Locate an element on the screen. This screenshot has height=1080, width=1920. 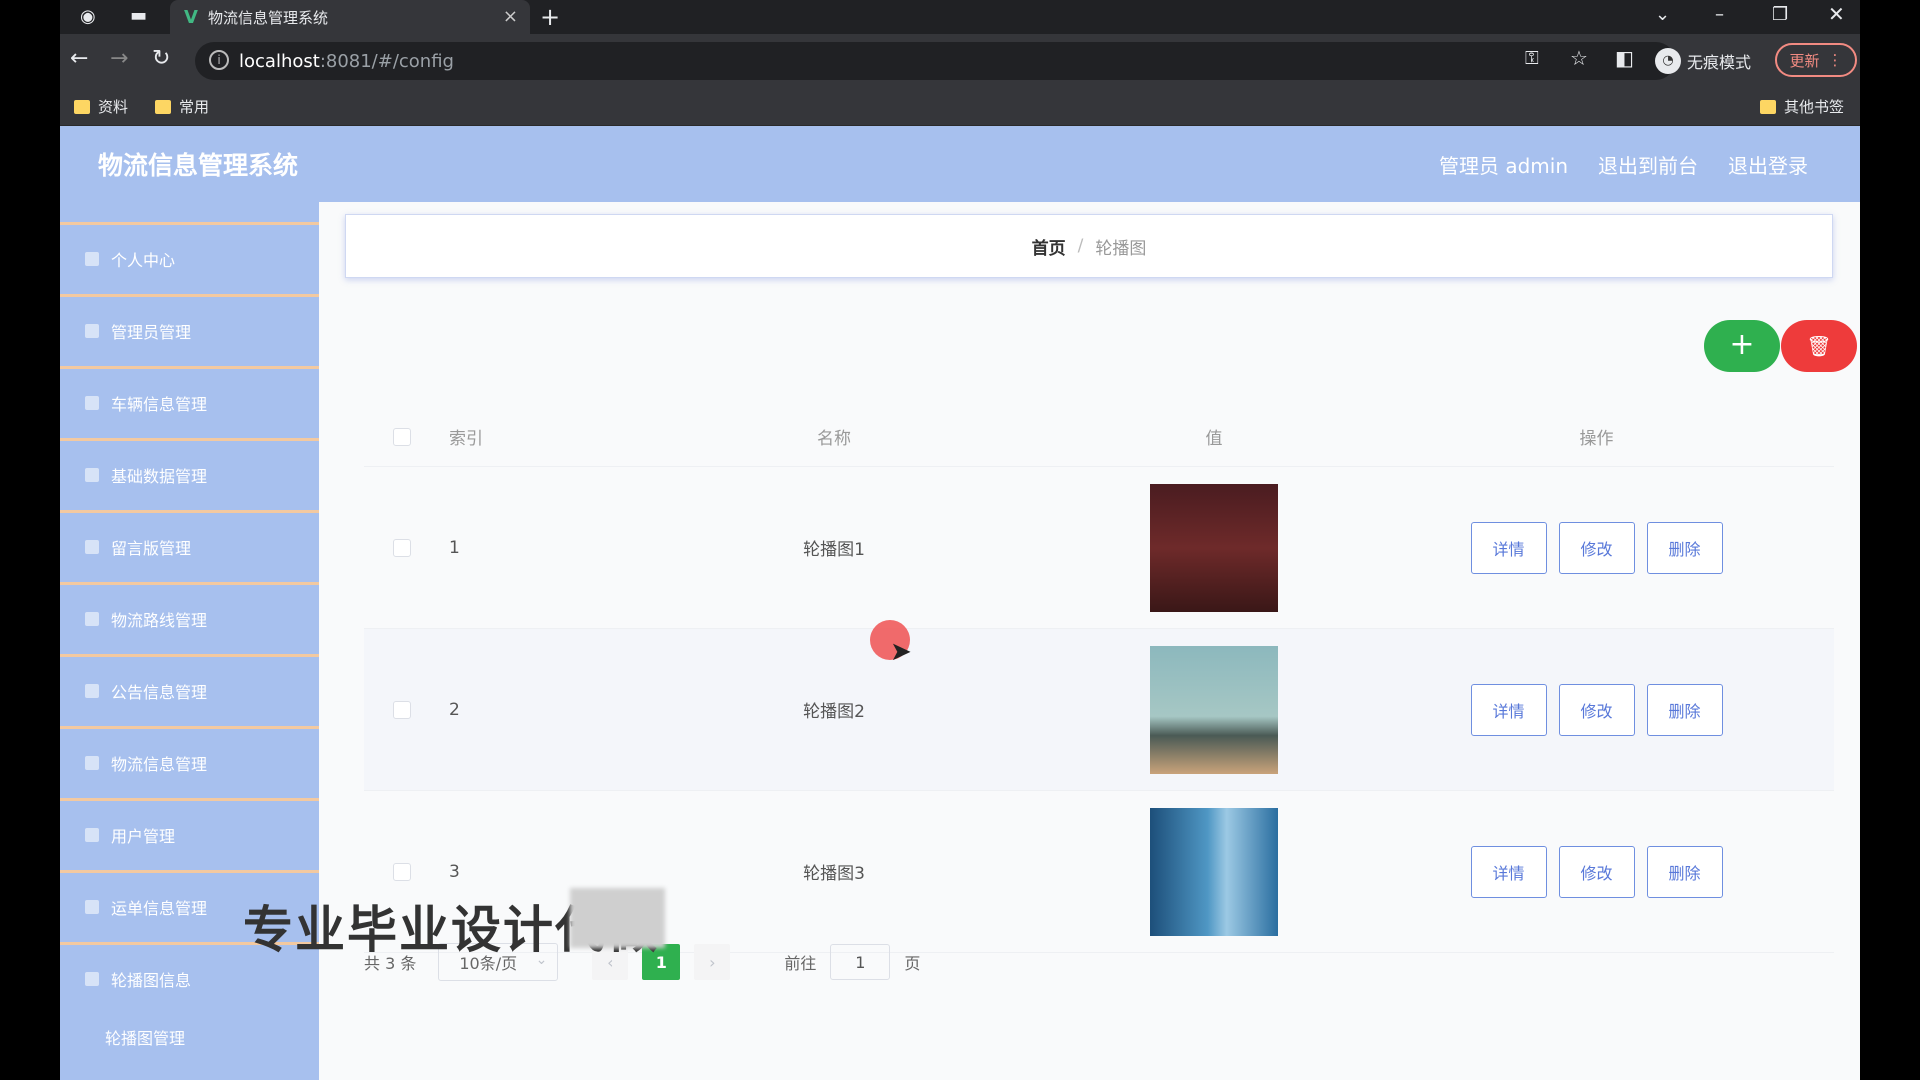
sidebar-item-users: 用户管理 is located at coordinates (189, 833).